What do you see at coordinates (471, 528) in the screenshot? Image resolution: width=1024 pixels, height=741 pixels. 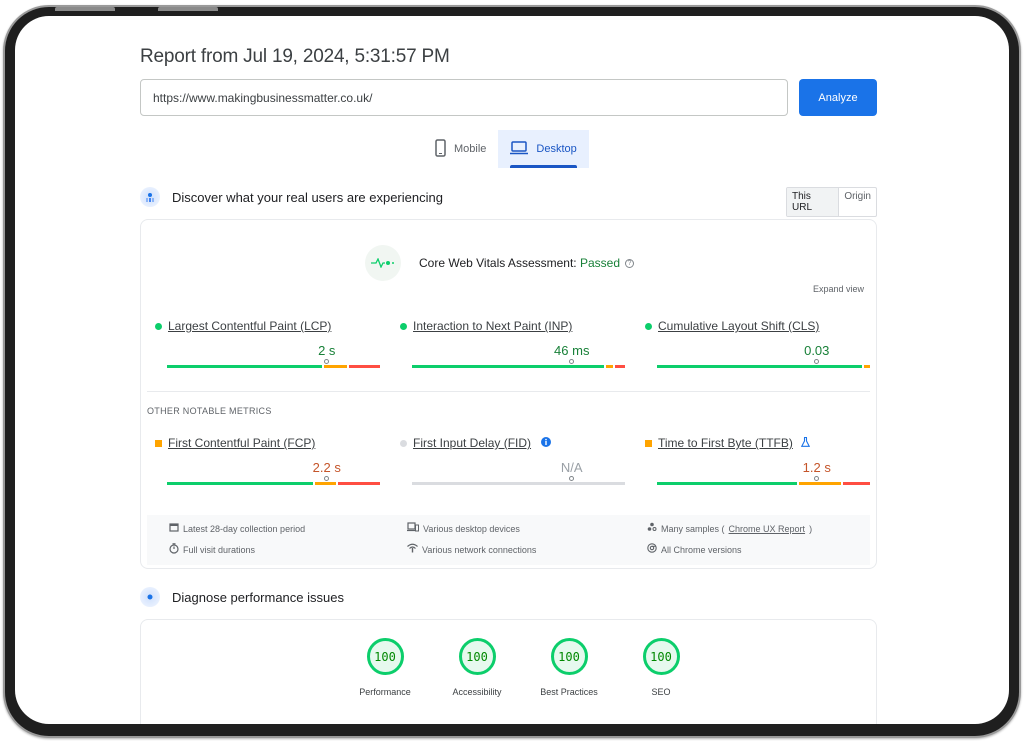 I see `info-text: Various desktop devices` at bounding box center [471, 528].